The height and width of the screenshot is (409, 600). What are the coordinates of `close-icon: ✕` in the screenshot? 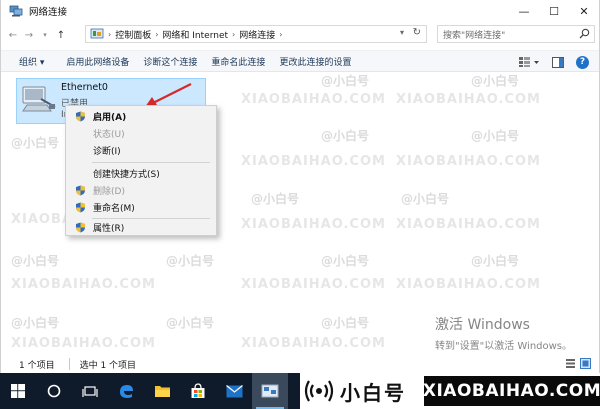 It's located at (584, 11).